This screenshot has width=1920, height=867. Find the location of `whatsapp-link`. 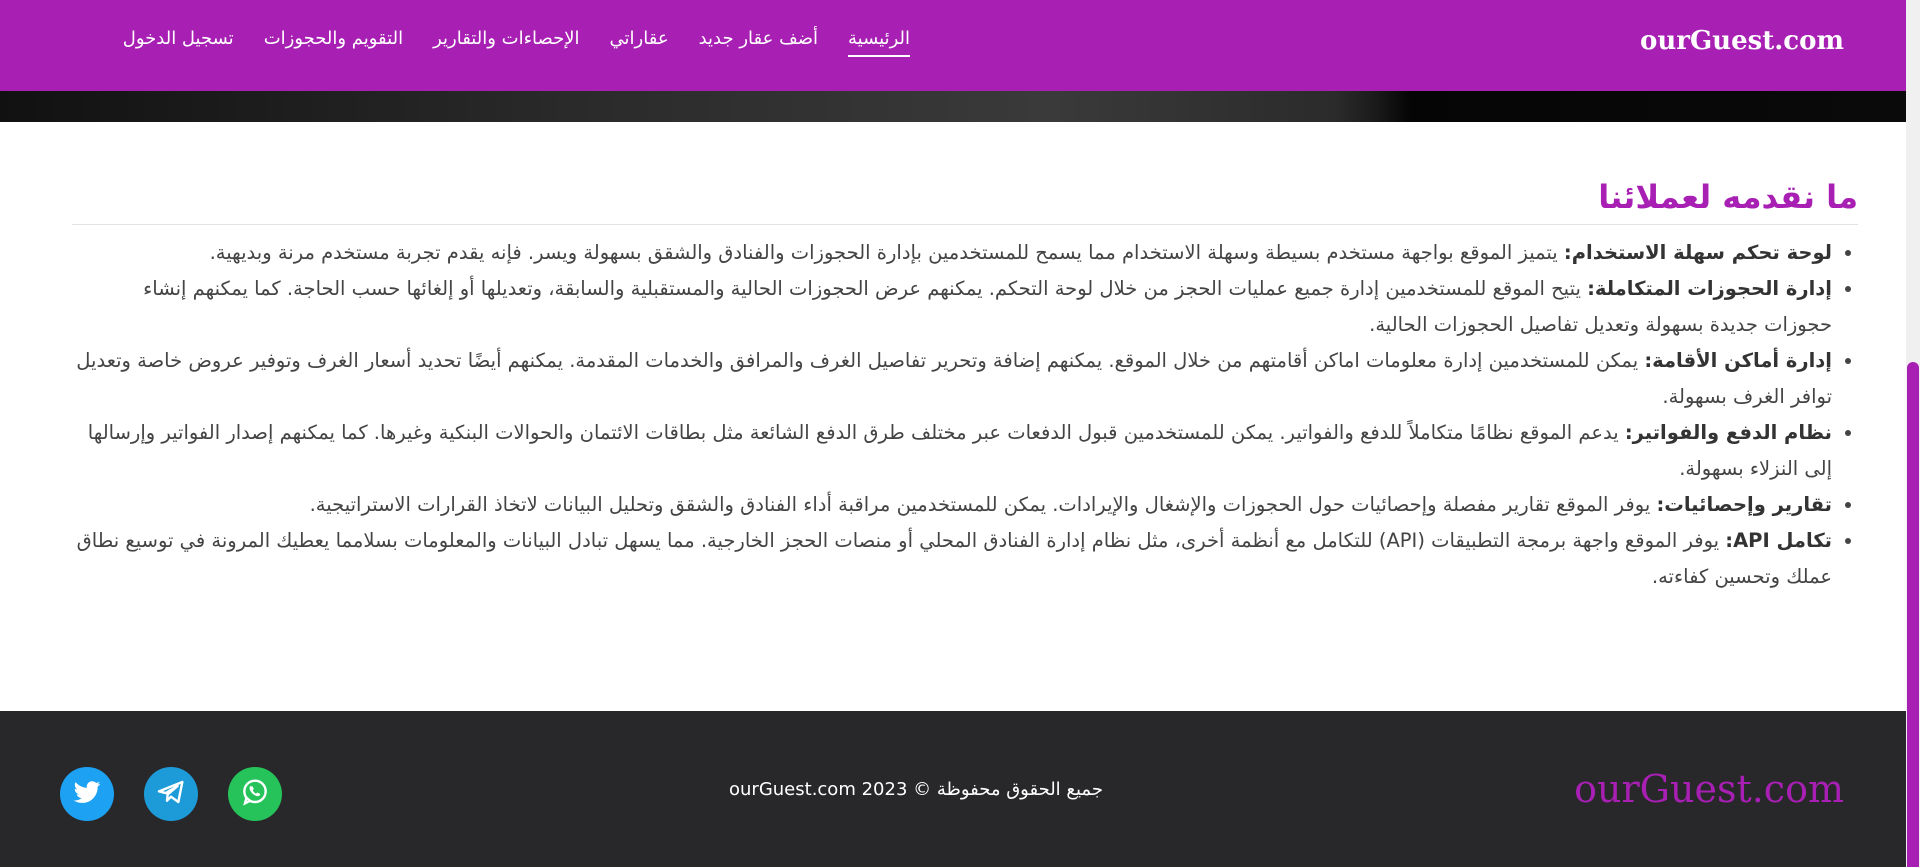

whatsapp-link is located at coordinates (255, 794).